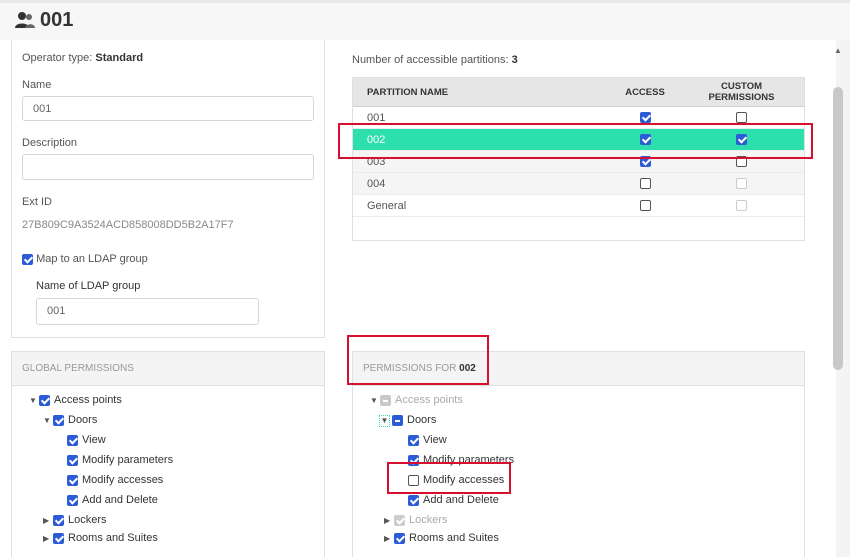 The image size is (850, 557). Describe the element at coordinates (838, 228) in the screenshot. I see `scrollbar-thumb` at that location.